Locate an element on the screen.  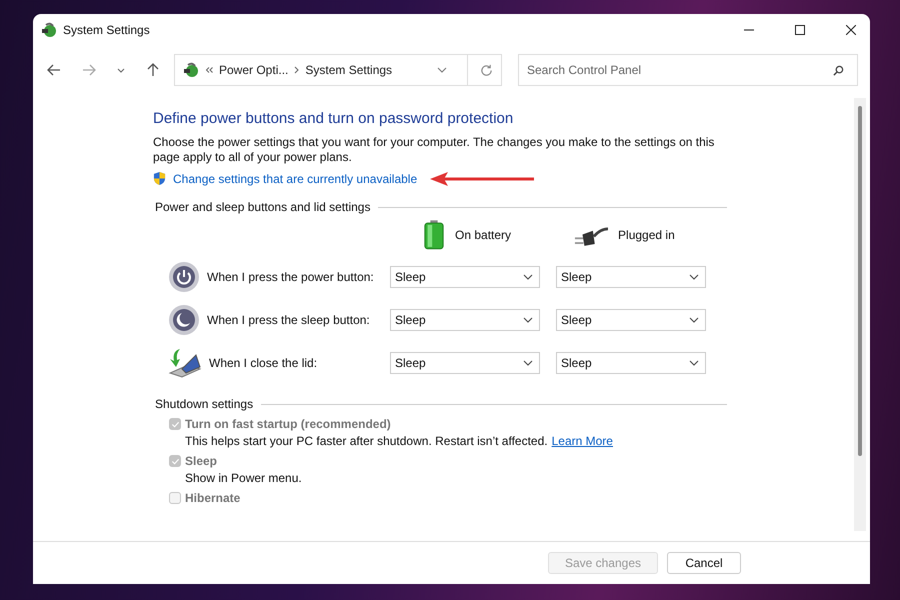
option-label: Hibernate is located at coordinates (212, 498).